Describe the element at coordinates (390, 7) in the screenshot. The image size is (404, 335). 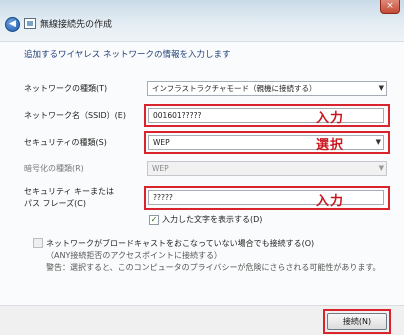
I see `close-button: ×` at that location.